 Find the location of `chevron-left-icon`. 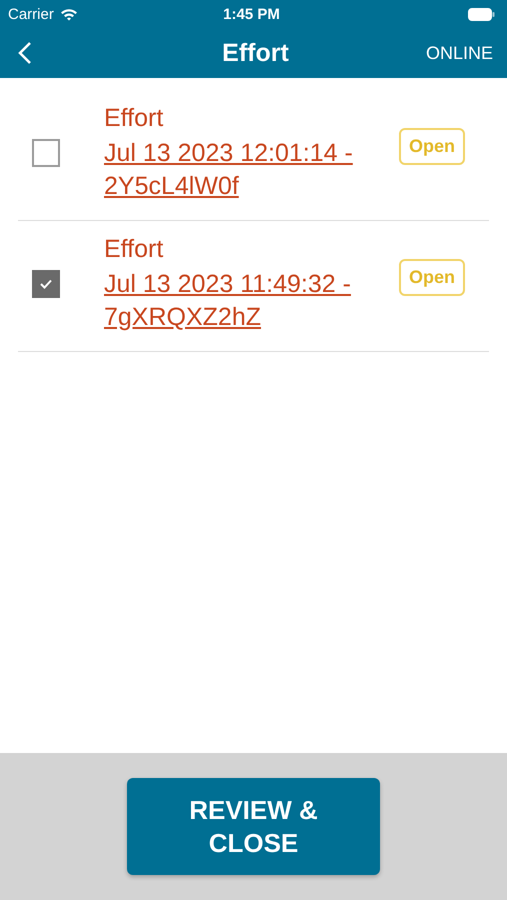

chevron-left-icon is located at coordinates (25, 53).